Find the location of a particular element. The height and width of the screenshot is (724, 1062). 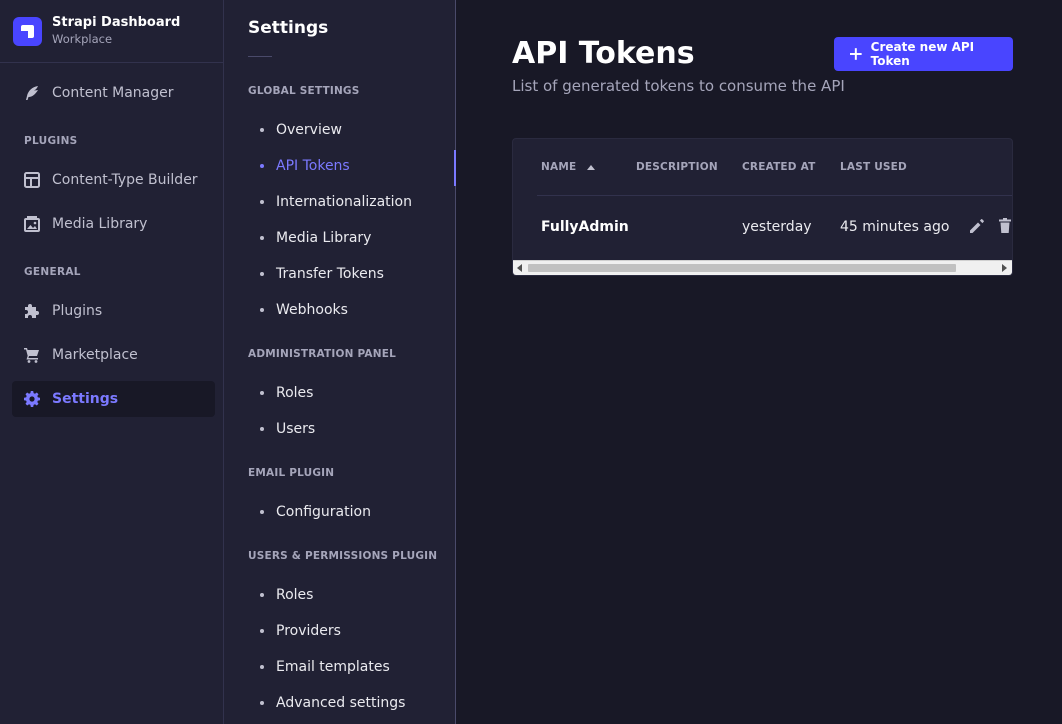

subnav-link-advanced-settings: Advanced settings is located at coordinates (339, 703).